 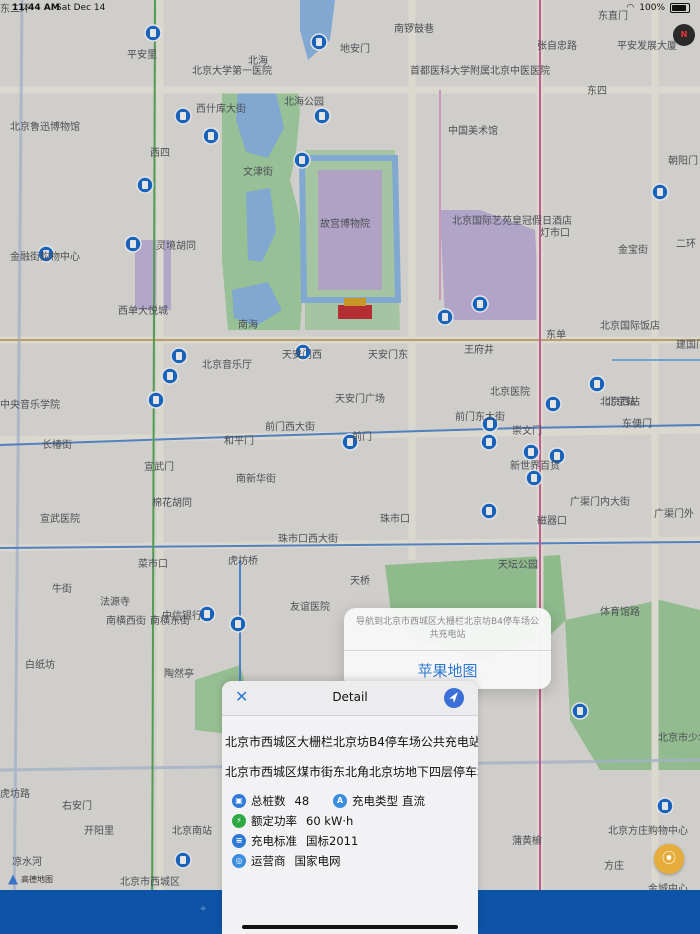 What do you see at coordinates (153, 564) in the screenshot?
I see `map-label: 菜市口` at bounding box center [153, 564].